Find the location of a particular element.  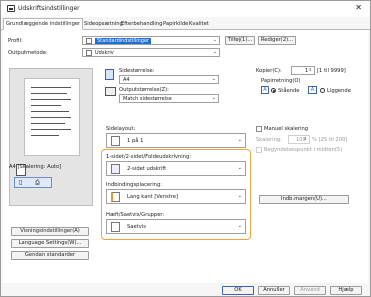

scaling-range: % [25 til 200] is located at coordinates (330, 140).